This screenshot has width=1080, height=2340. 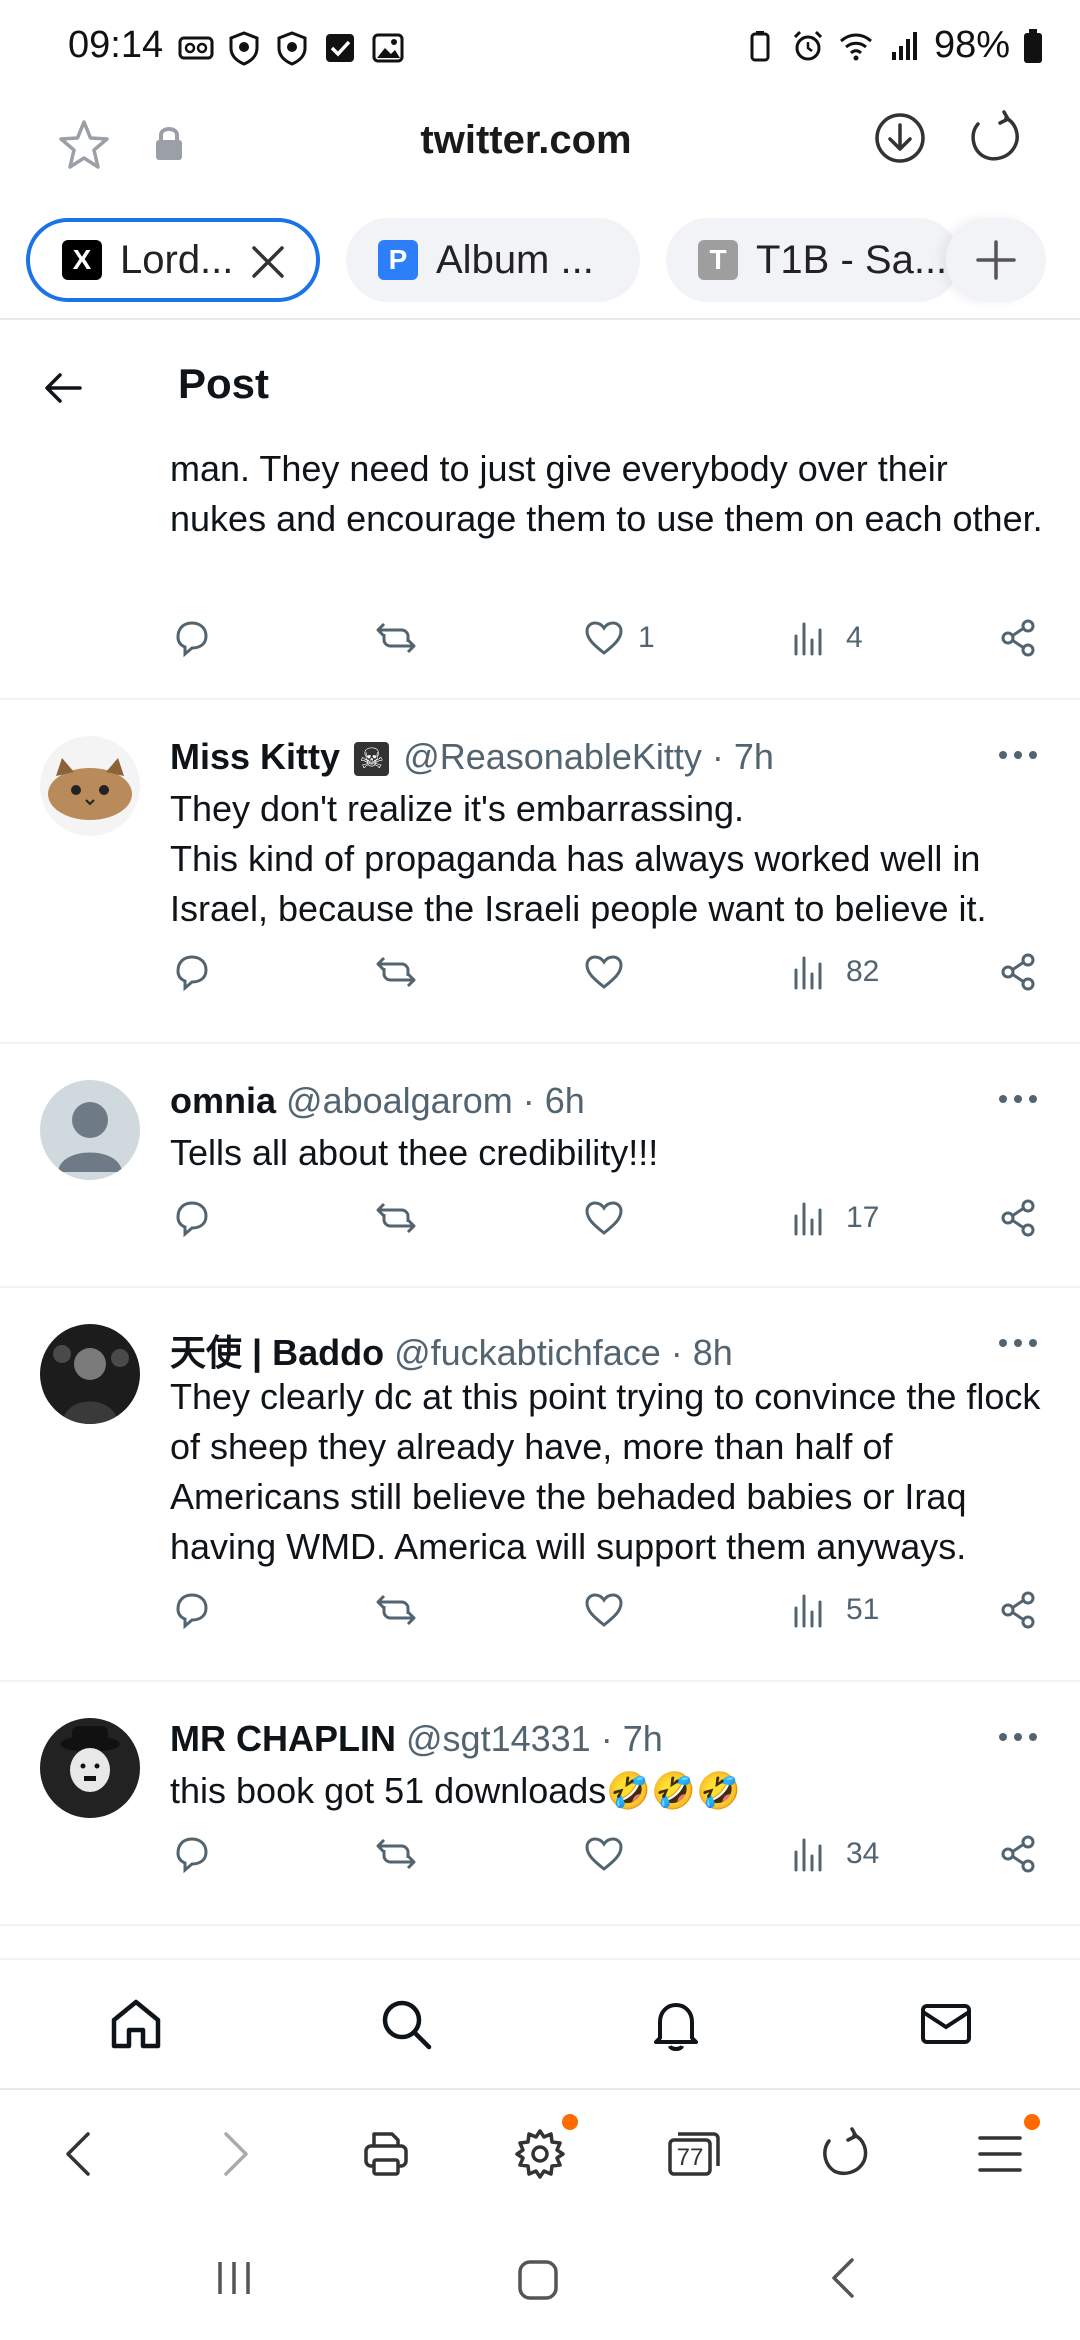 I want to click on back-arrow-icon, so click(x=64, y=388).